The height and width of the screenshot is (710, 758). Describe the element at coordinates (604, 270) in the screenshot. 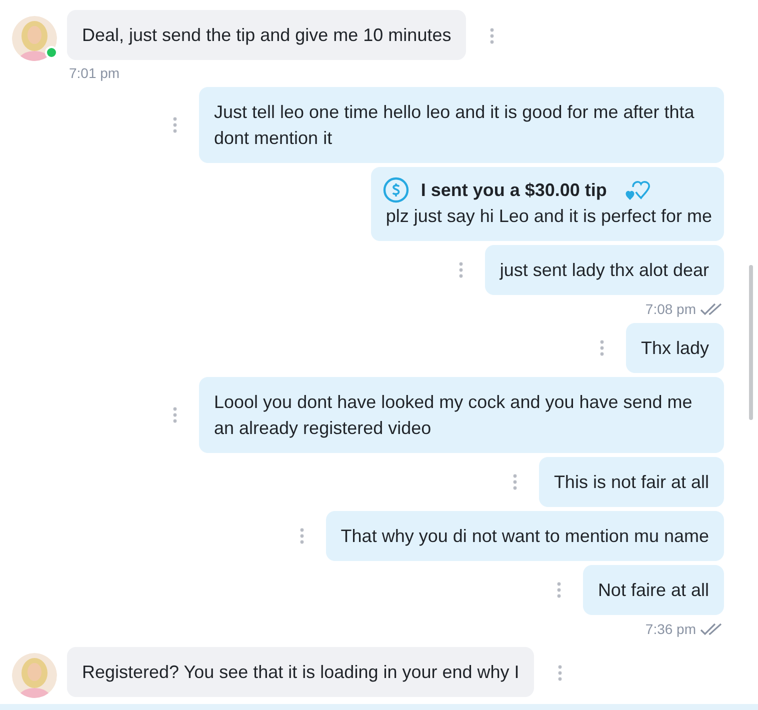

I see `message-bubble: just sent lady thx alot dear` at that location.